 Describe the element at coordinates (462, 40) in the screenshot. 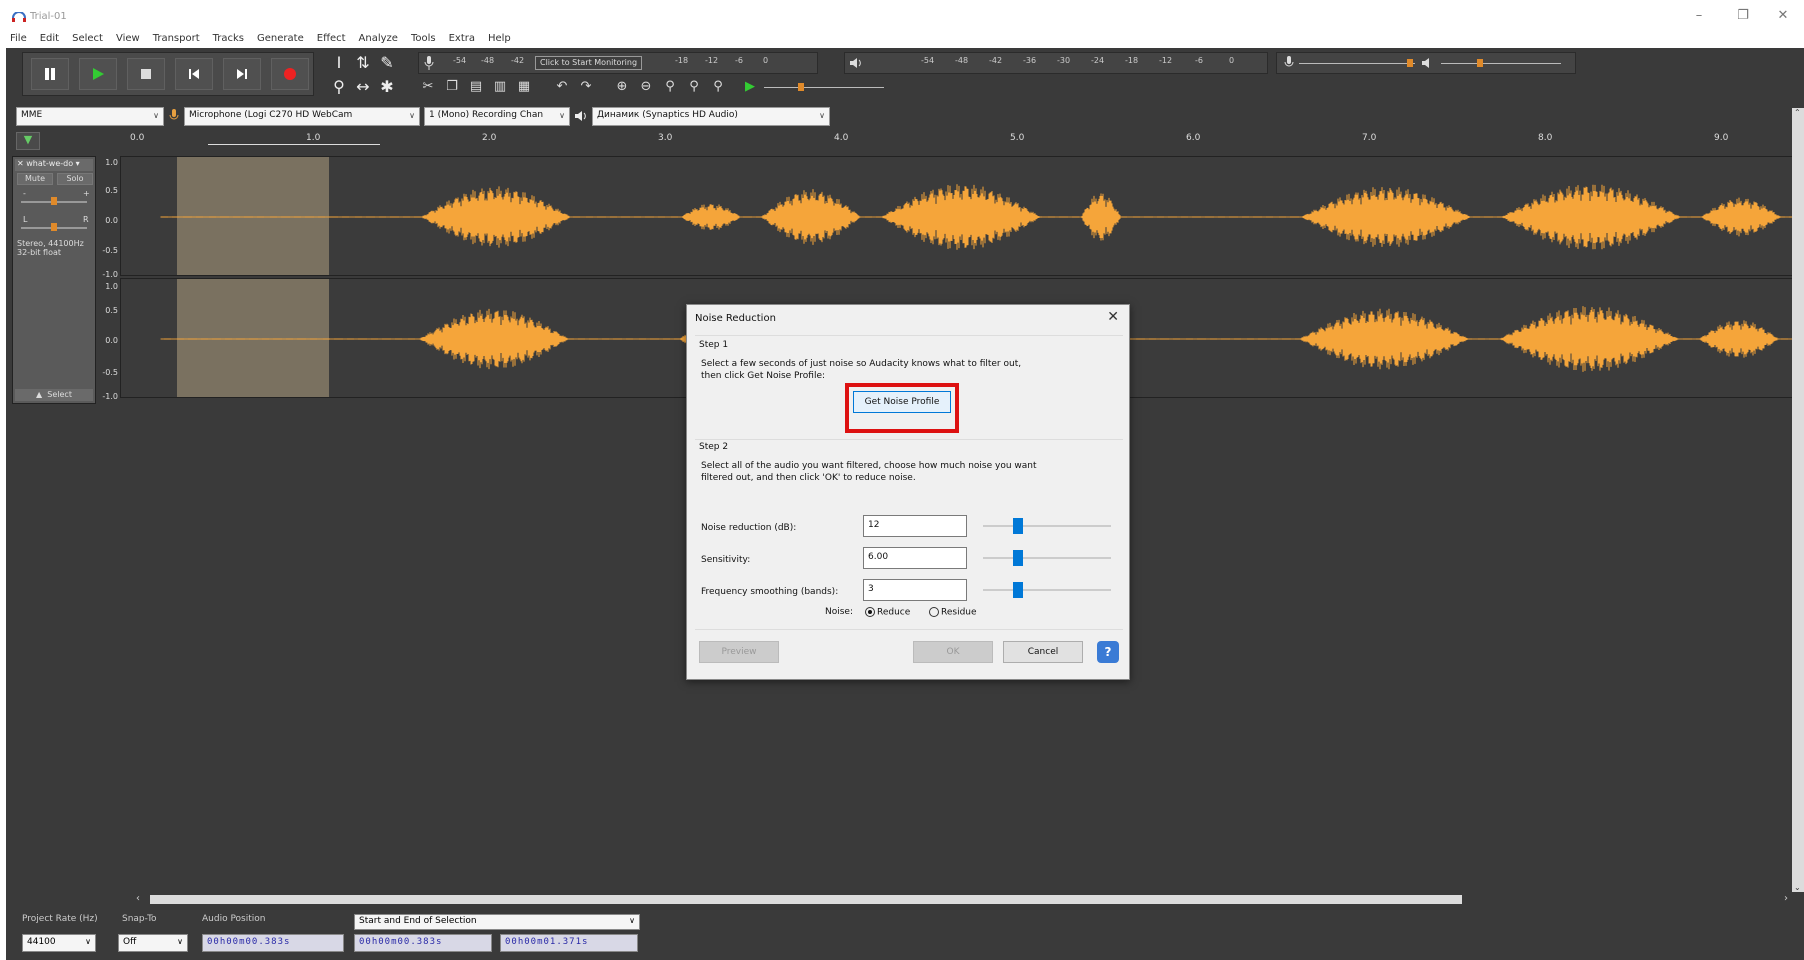

I see `menu-extra: Extra` at that location.